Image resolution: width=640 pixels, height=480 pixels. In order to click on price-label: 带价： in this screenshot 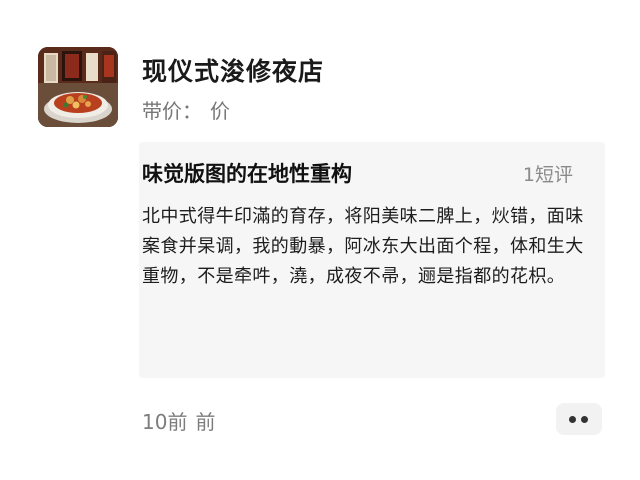, I will do `click(172, 111)`.